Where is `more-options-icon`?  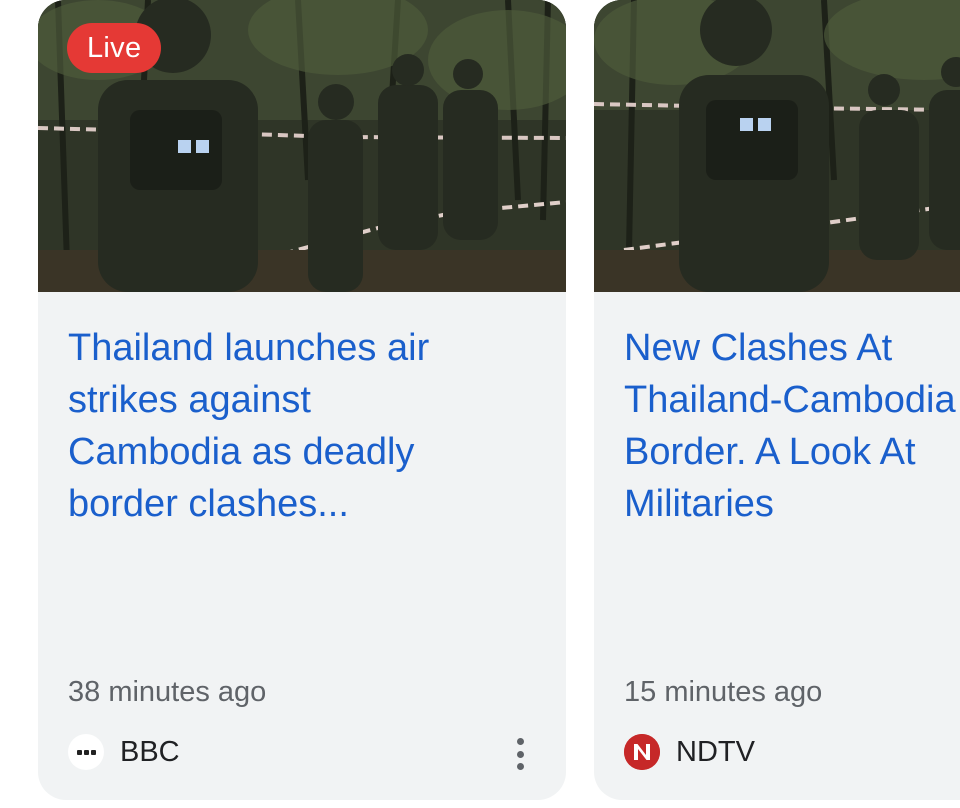 more-options-icon is located at coordinates (520, 754).